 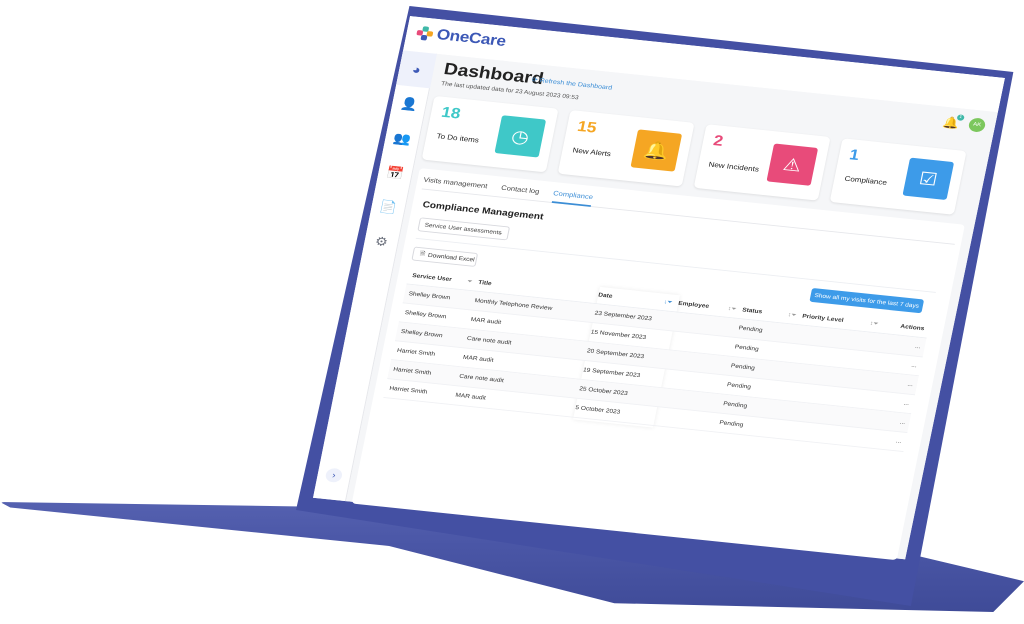 I want to click on tab-compliance: Compliance, so click(x=573, y=194).